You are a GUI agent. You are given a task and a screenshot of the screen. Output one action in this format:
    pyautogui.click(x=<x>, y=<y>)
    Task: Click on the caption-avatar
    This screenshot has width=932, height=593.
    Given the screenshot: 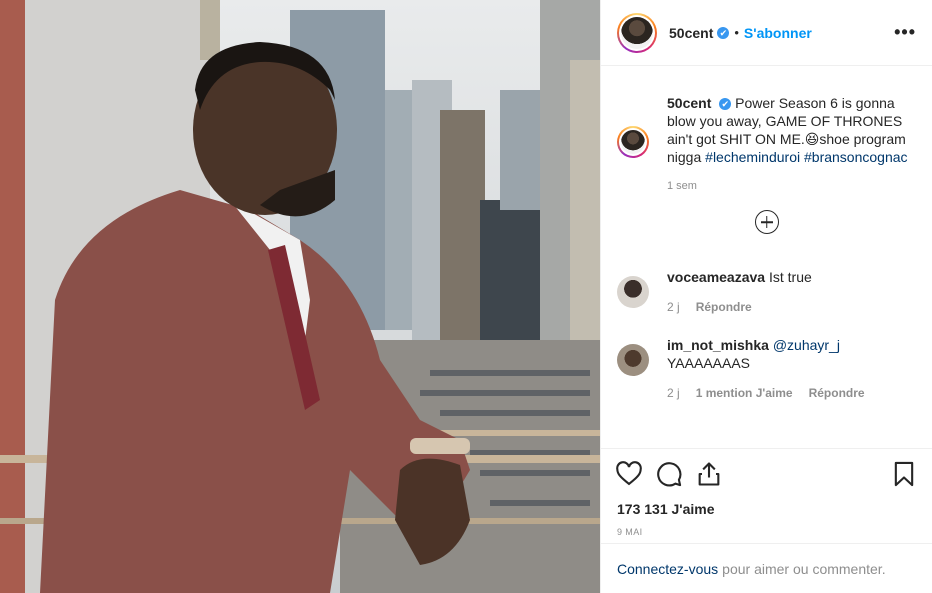 What is the action you would take?
    pyautogui.click(x=633, y=142)
    